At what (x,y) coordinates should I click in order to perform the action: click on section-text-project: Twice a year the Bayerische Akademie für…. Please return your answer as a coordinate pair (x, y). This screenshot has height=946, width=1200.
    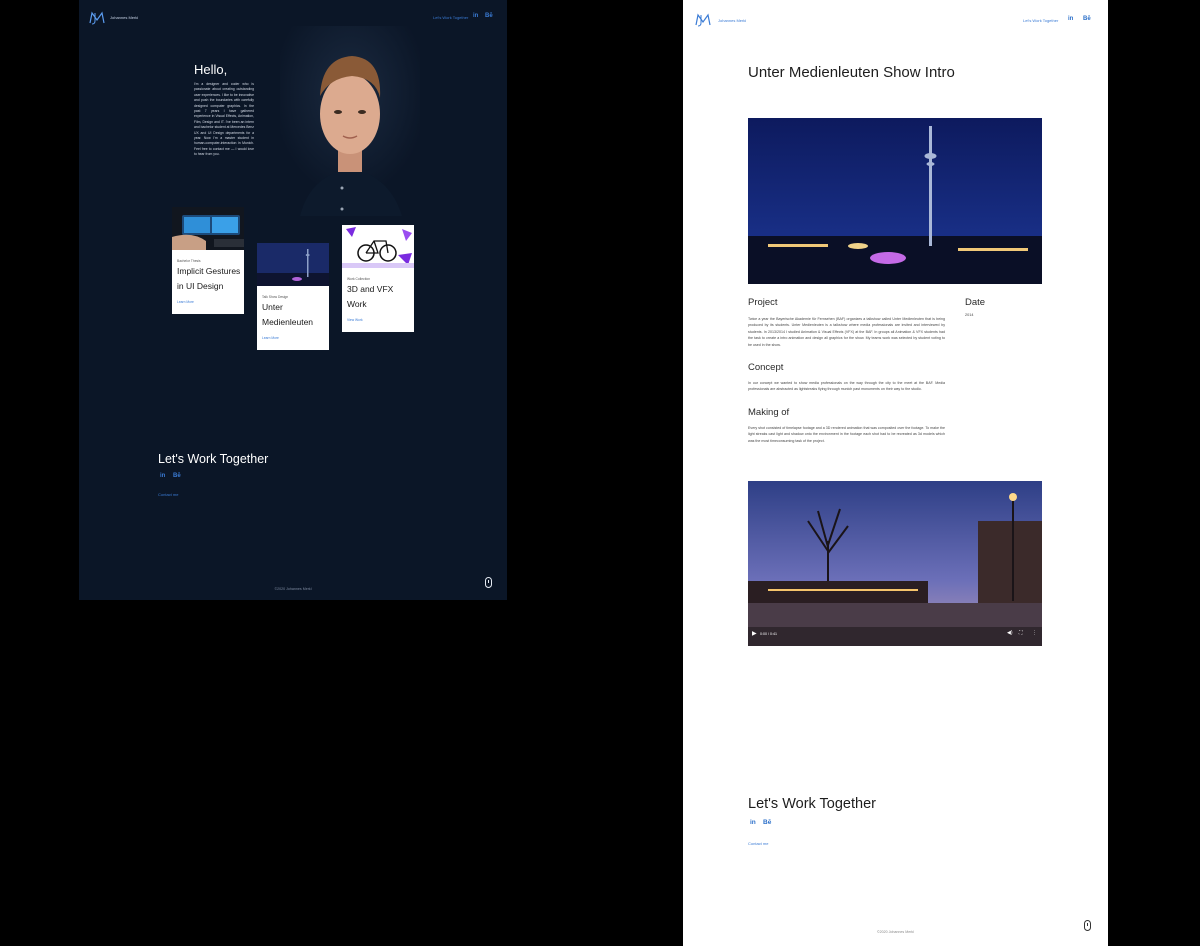
    Looking at the image, I should click on (846, 332).